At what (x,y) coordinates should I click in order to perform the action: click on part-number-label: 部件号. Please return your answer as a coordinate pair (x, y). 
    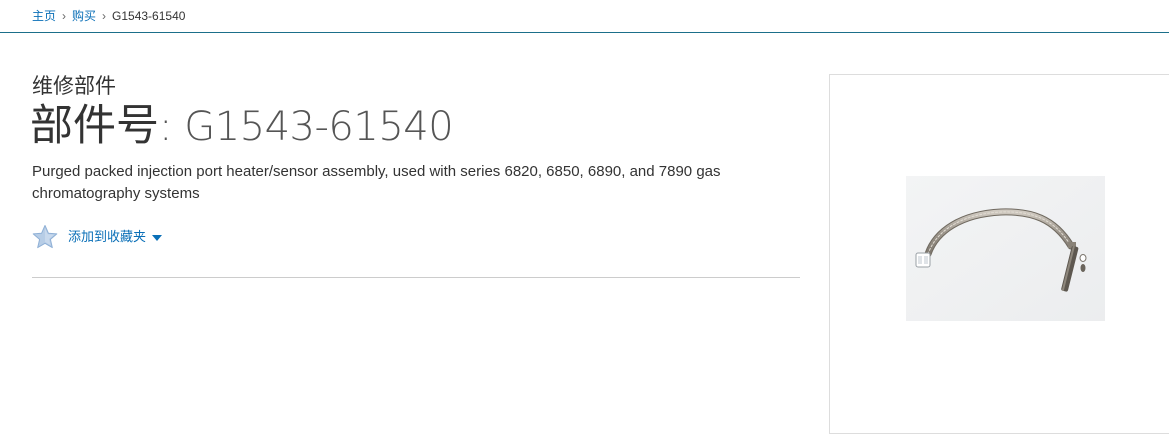
    Looking at the image, I should click on (94, 126).